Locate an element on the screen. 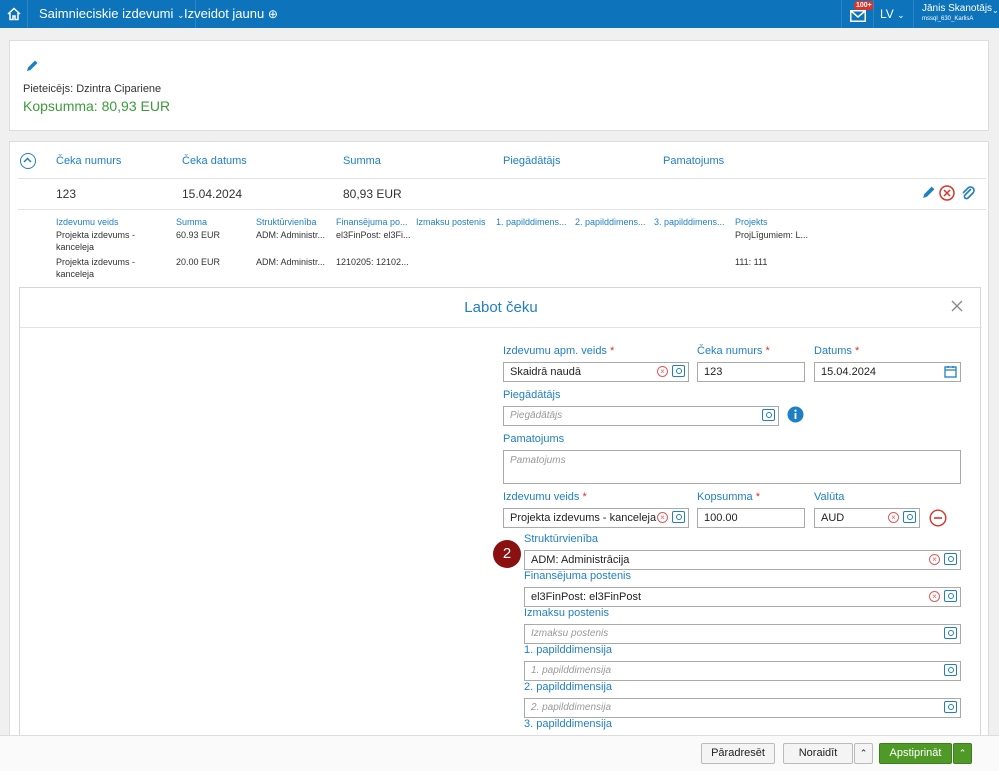 Image resolution: width=999 pixels, height=771 pixels. label-expense-type: Izdevumu veids * is located at coordinates (545, 497).